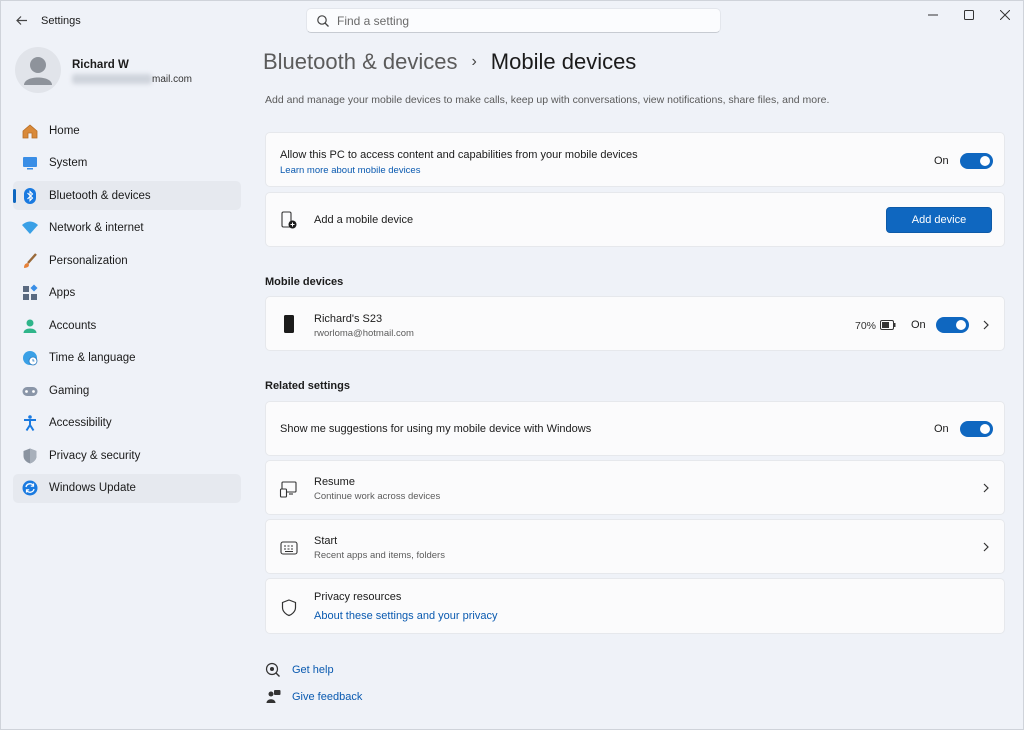  I want to click on sidebar-item-label: Time & language, so click(92, 358).